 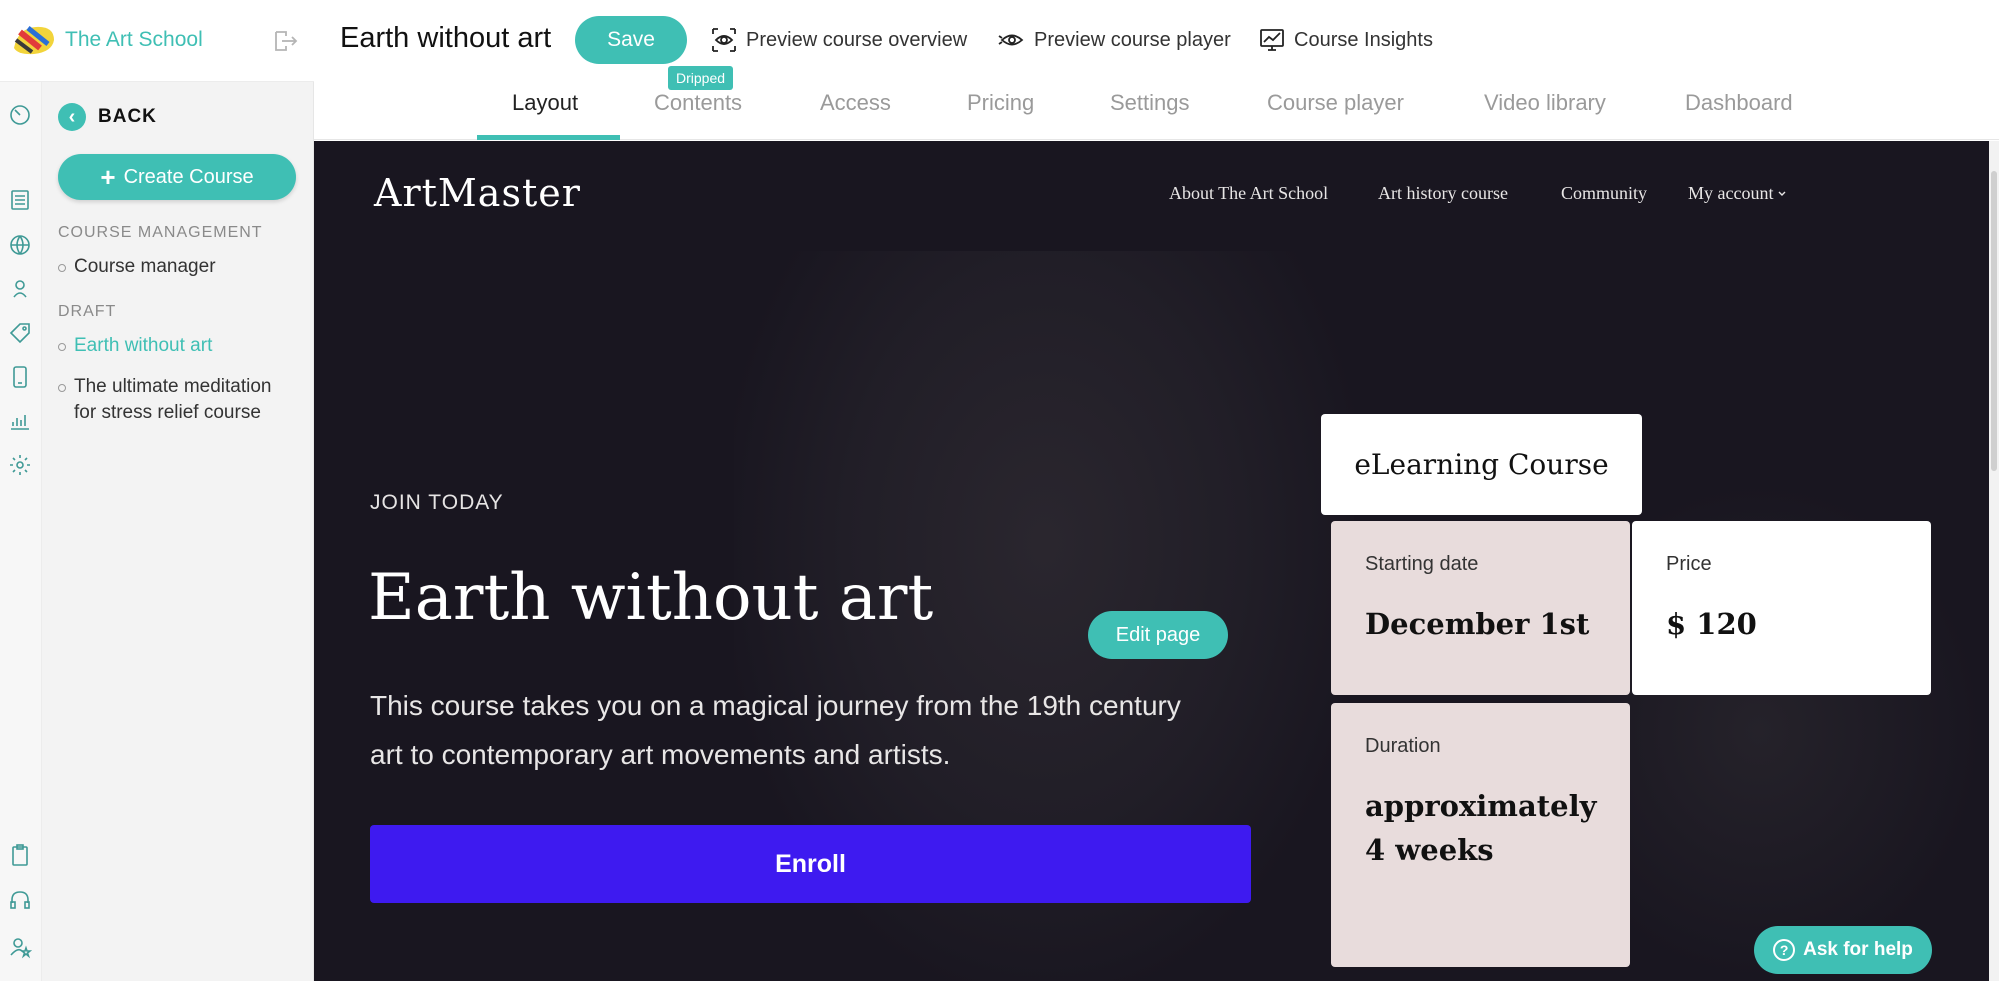 What do you see at coordinates (72, 117) in the screenshot?
I see `chevron-left-icon: ‹` at bounding box center [72, 117].